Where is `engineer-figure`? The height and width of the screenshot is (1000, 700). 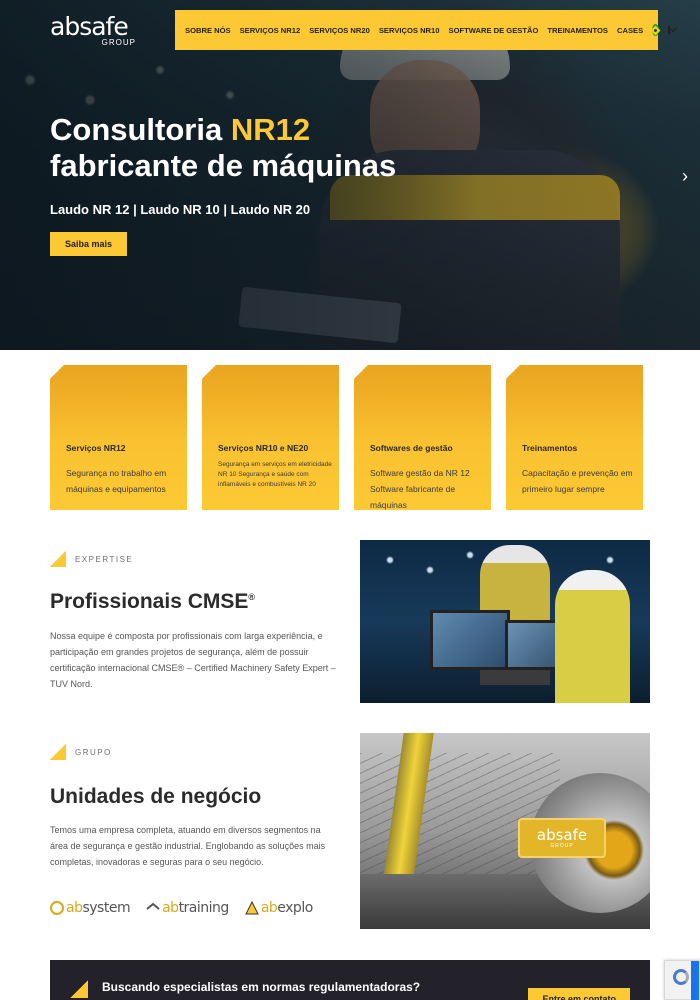
engineer-figure is located at coordinates (592, 636).